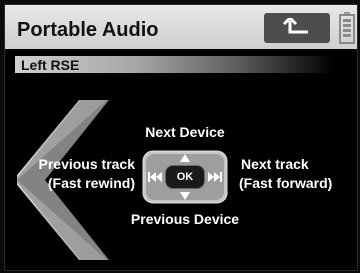 Image resolution: width=360 pixels, height=273 pixels. I want to click on directional-pad: OK, so click(185, 177).